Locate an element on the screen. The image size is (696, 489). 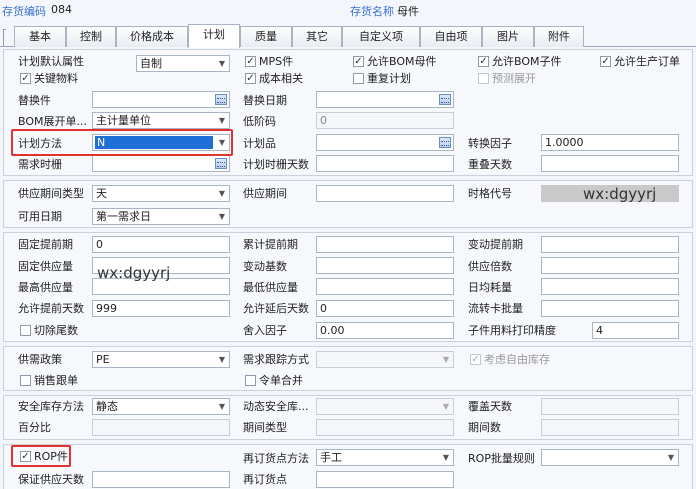
demand-trace-select: ▼ is located at coordinates (385, 359).